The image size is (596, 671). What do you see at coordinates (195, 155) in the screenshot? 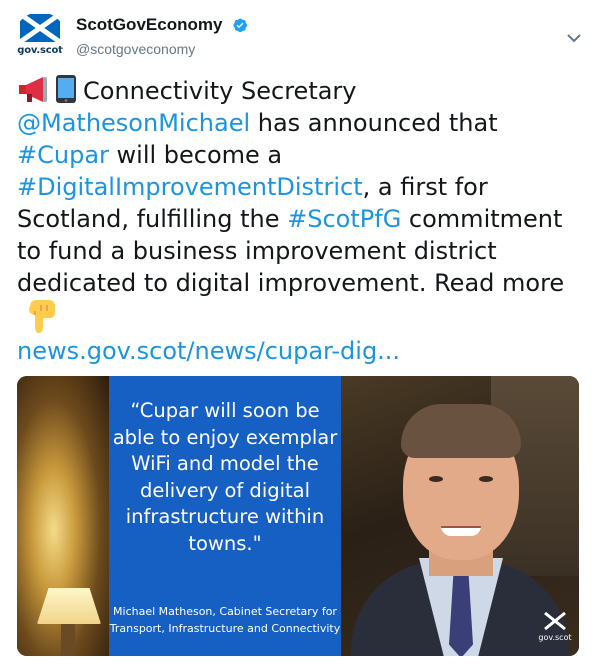
I see `tweet-text-segment: will become a` at bounding box center [195, 155].